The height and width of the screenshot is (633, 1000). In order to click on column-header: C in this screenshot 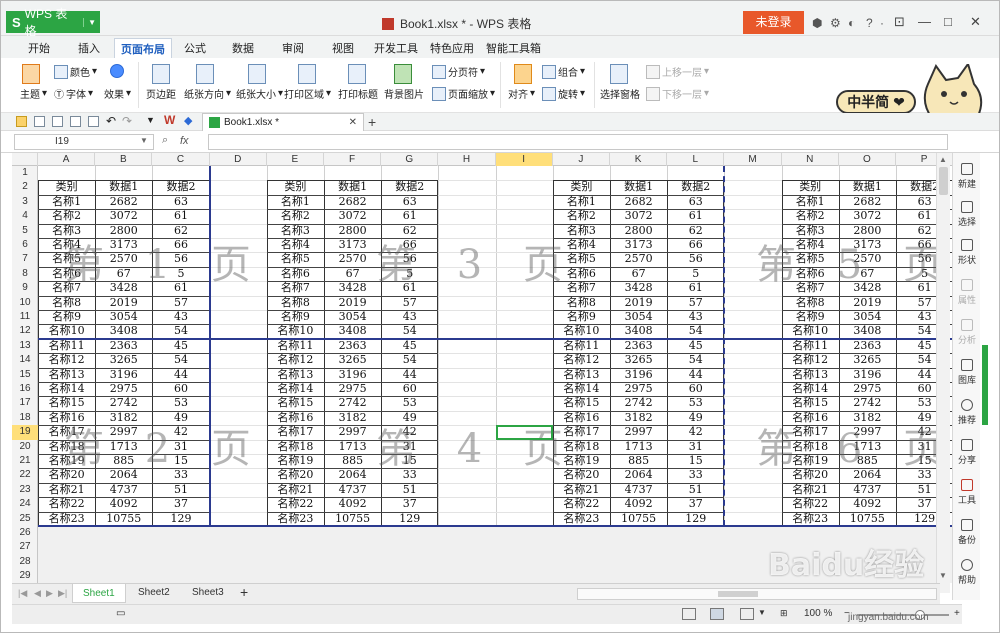, I will do `click(181, 159)`.